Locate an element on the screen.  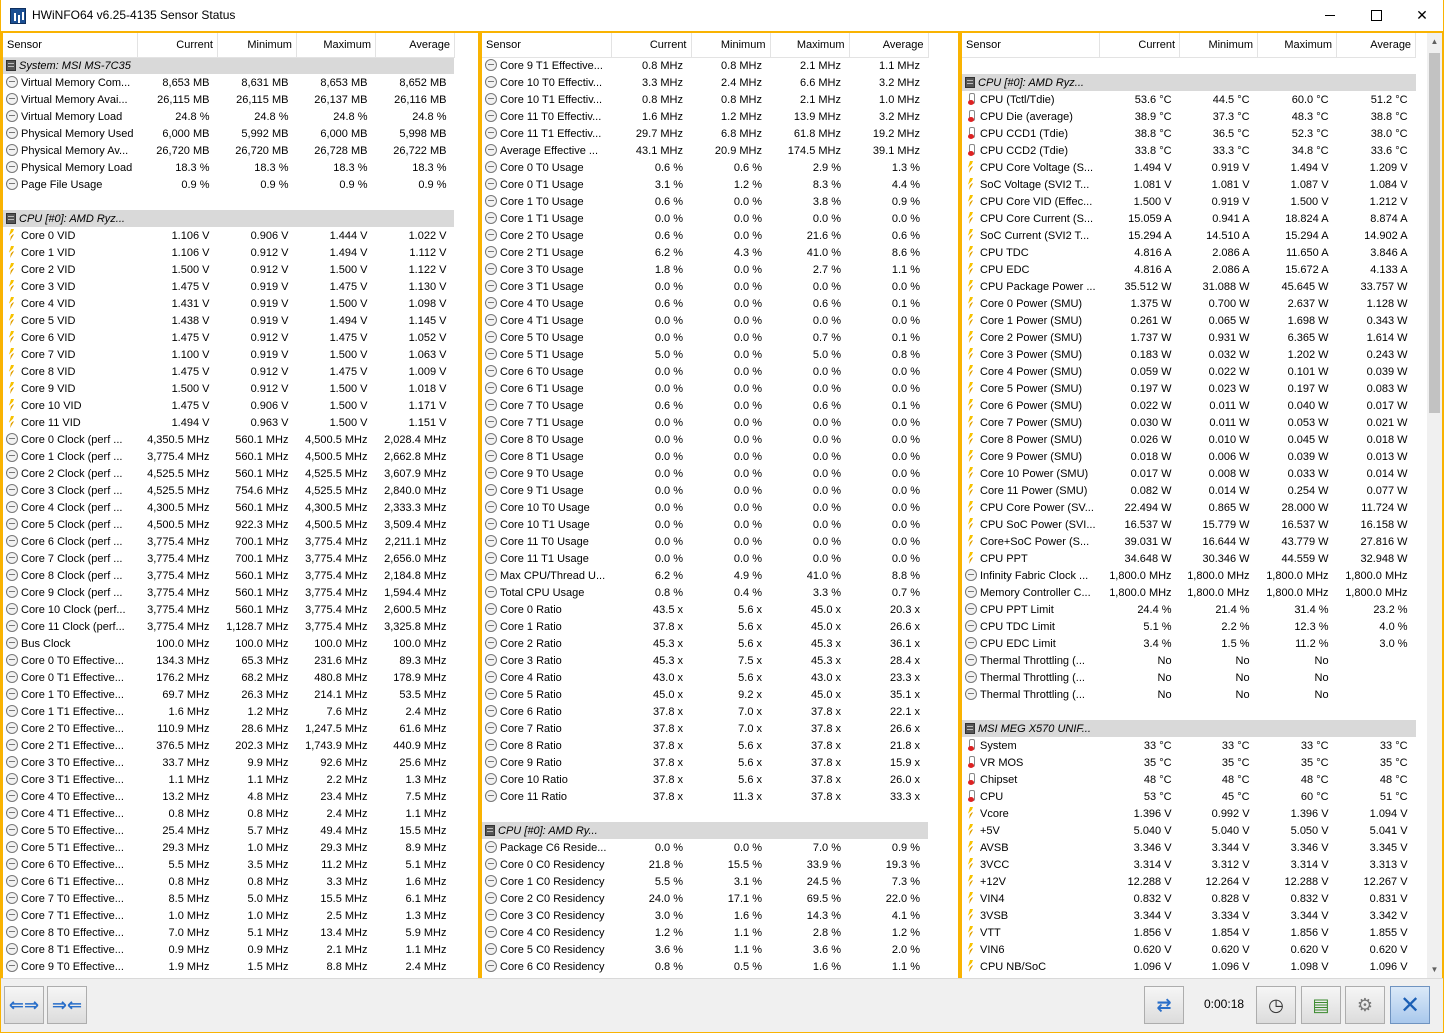
sensor-row: Core 11 T1 Usage 0.0 % 0.0 % 0.0 % 0.0 % is located at coordinates (705, 558).